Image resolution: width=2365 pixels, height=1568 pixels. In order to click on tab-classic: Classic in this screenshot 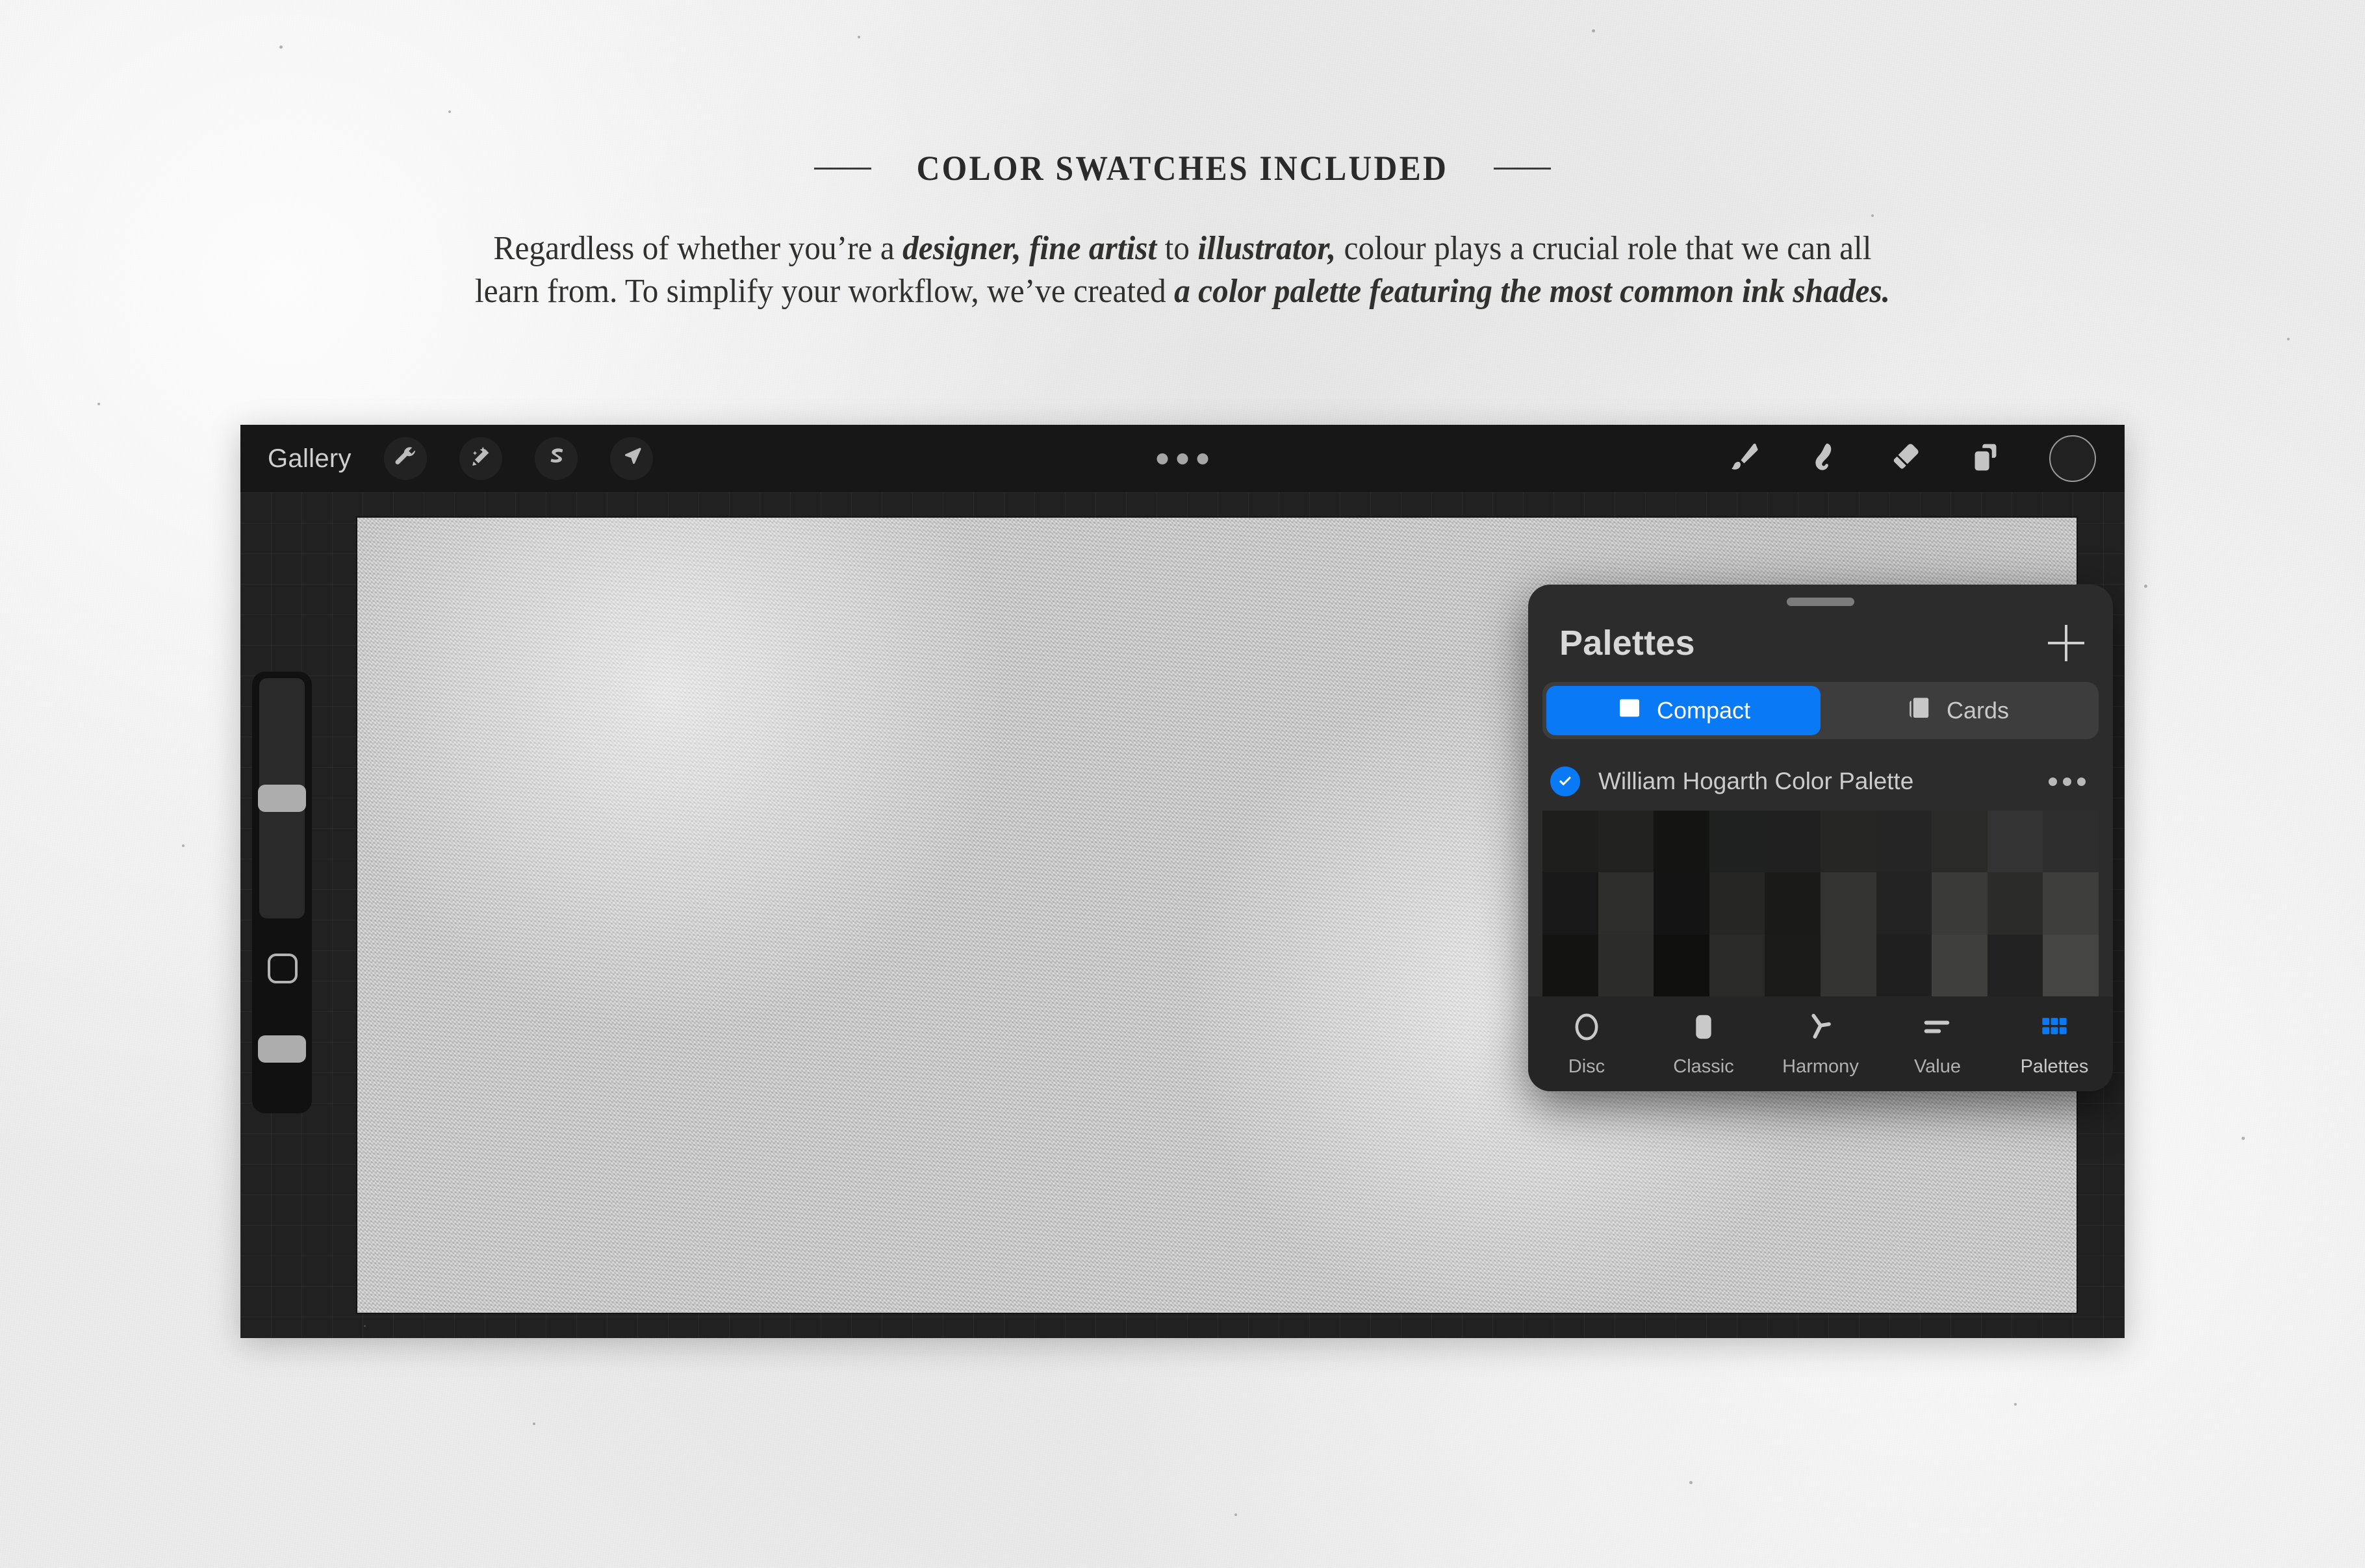, I will do `click(1703, 1044)`.